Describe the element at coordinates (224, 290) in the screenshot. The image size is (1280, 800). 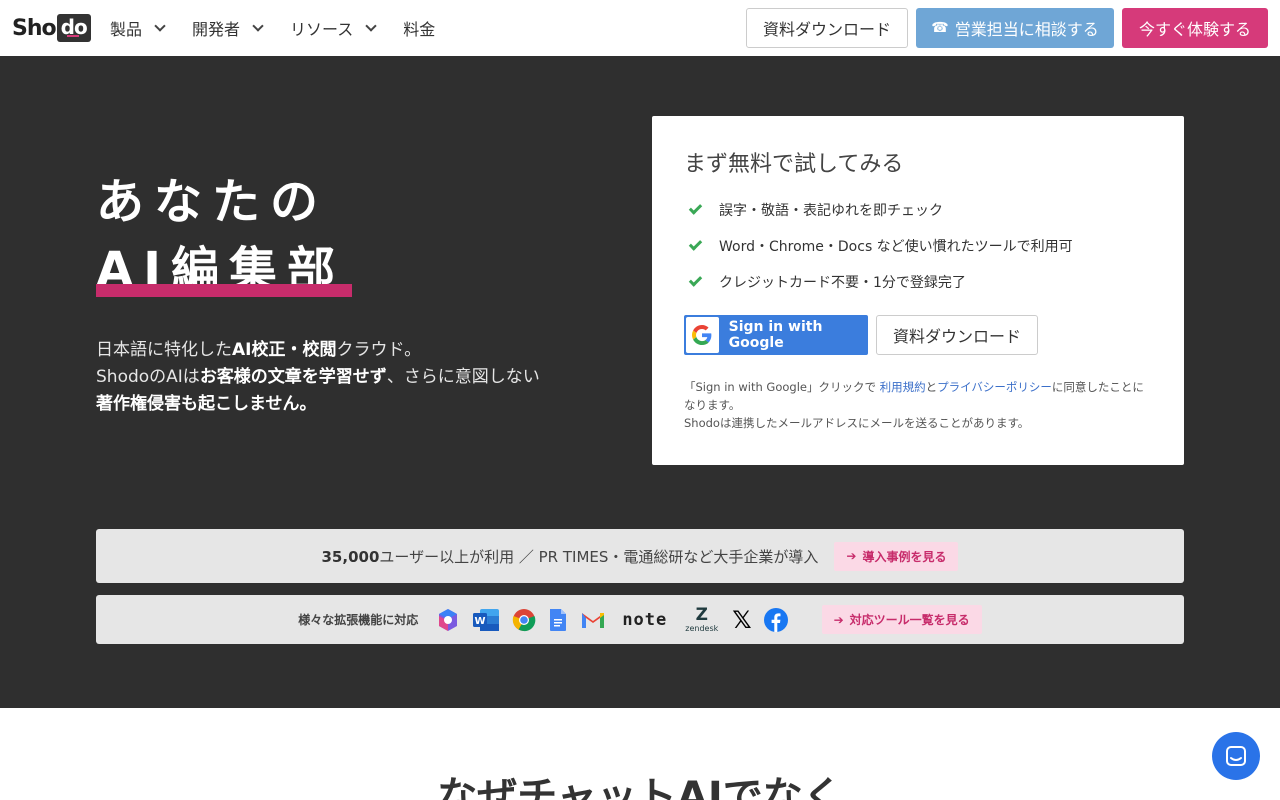
I see `hero-title-underline` at that location.